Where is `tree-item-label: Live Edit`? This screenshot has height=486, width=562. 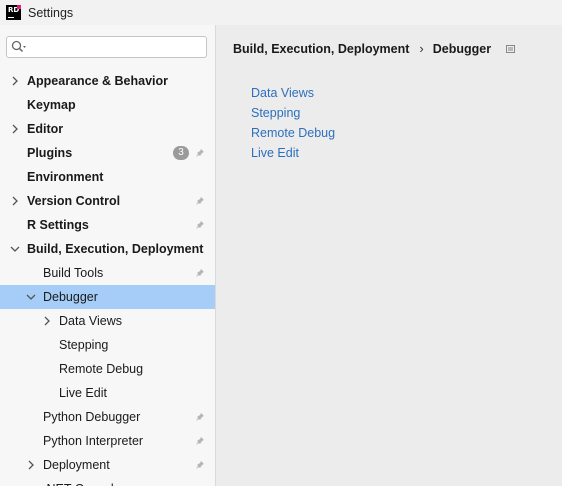 tree-item-label: Live Edit is located at coordinates (83, 393).